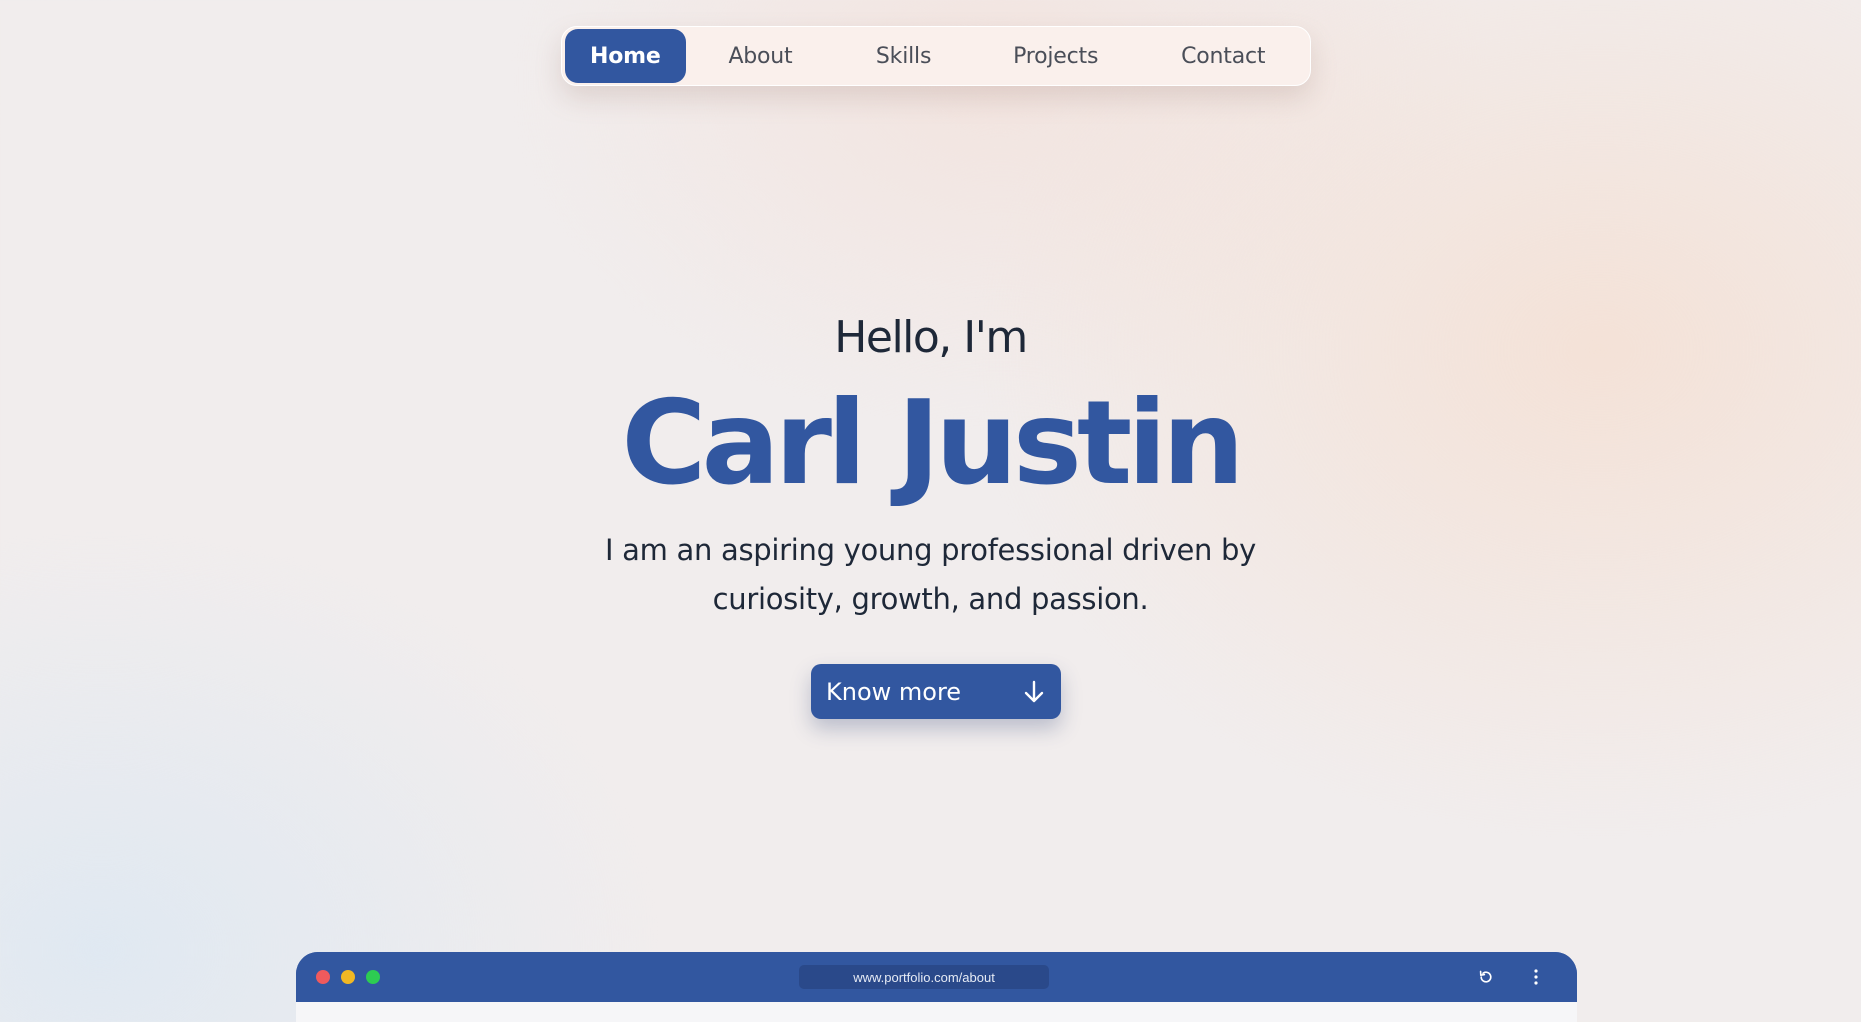 The image size is (1861, 1022). I want to click on nav-item-about: About, so click(761, 56).